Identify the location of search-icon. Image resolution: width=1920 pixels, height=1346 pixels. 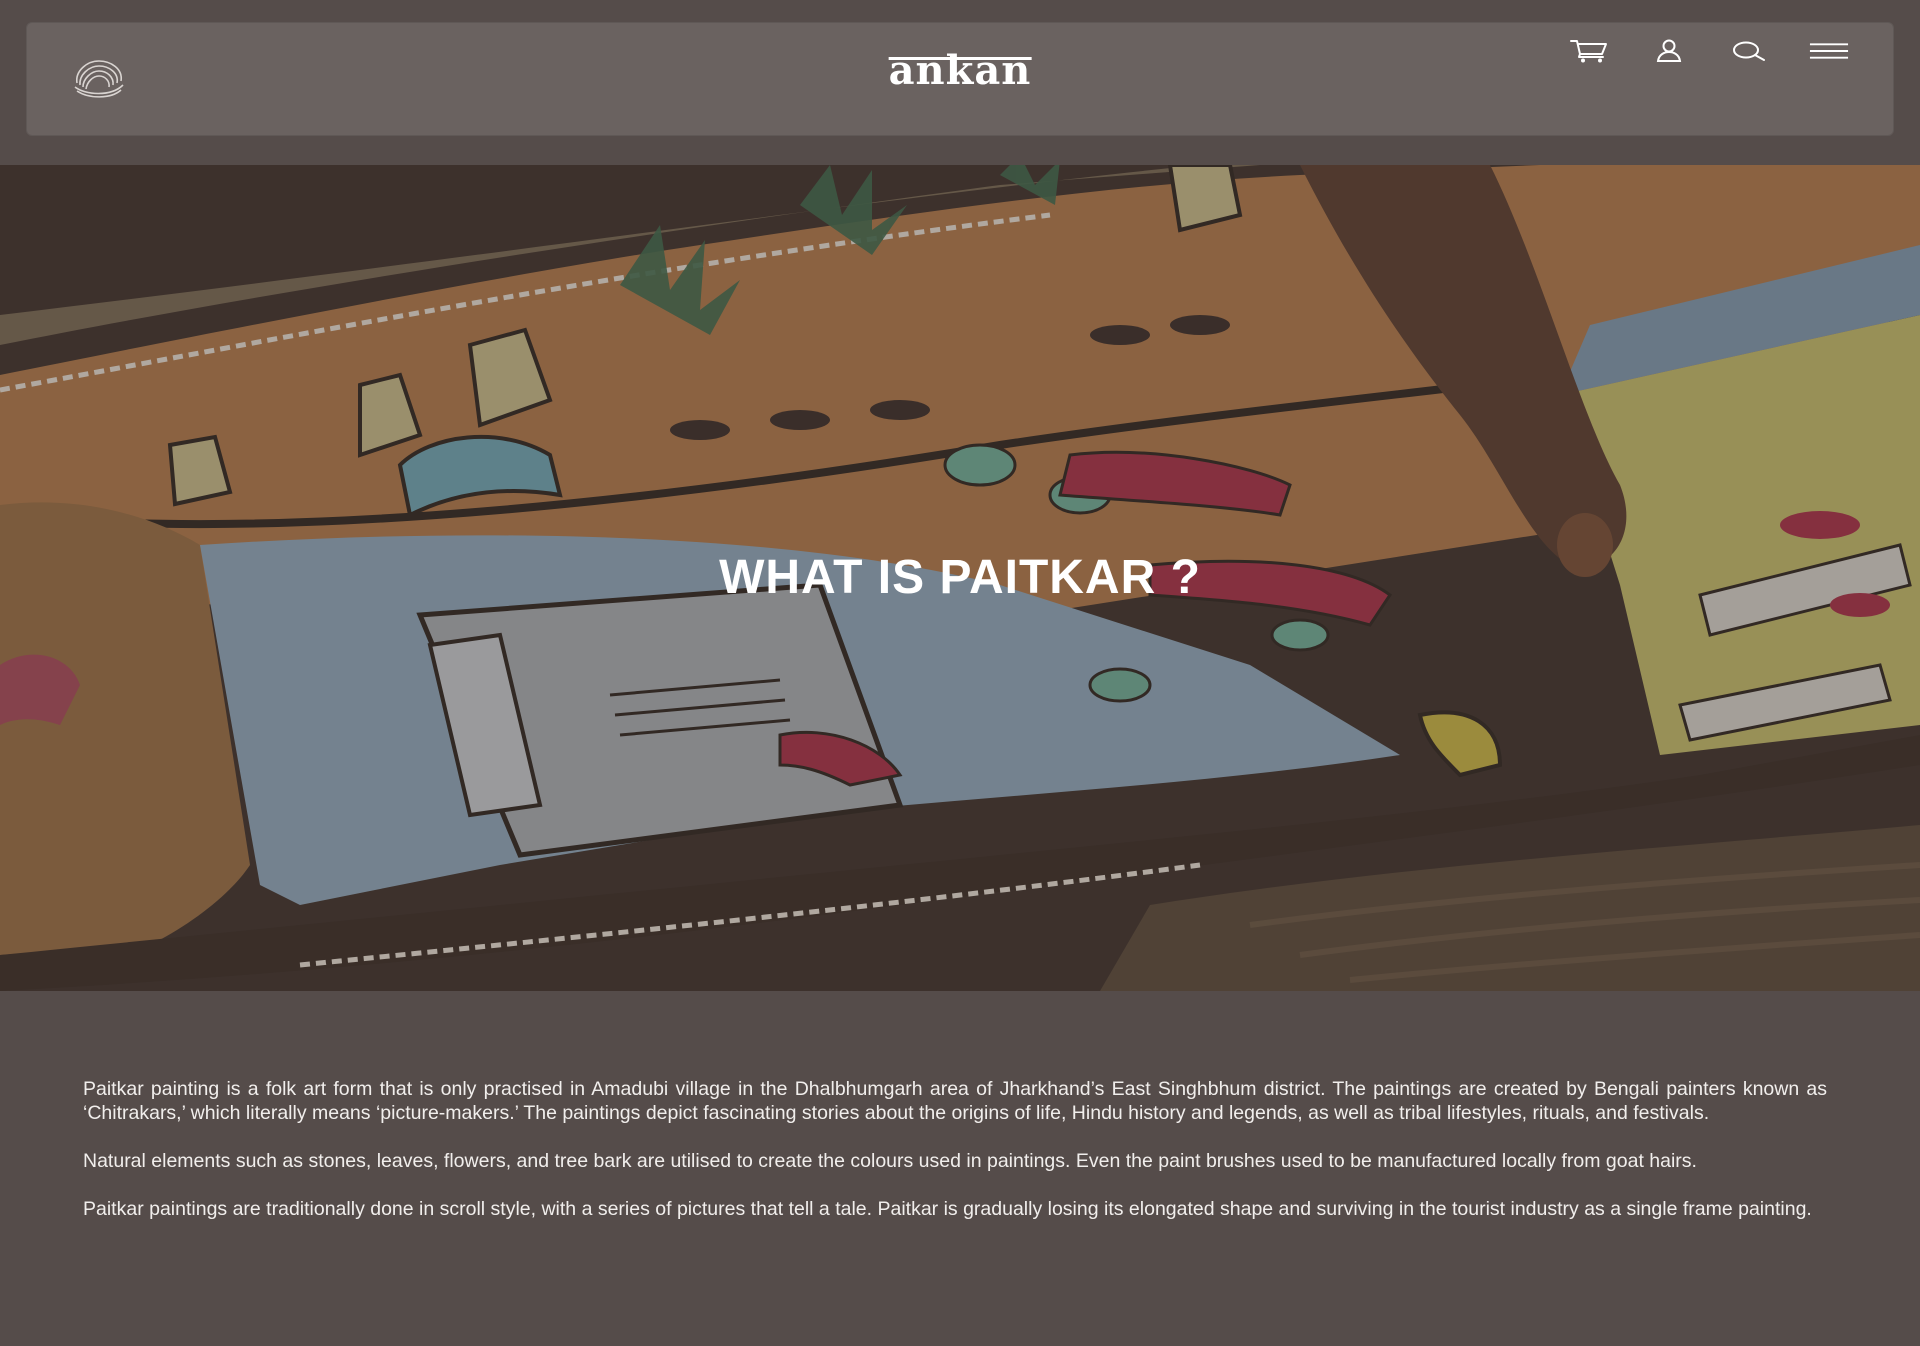
(1749, 51).